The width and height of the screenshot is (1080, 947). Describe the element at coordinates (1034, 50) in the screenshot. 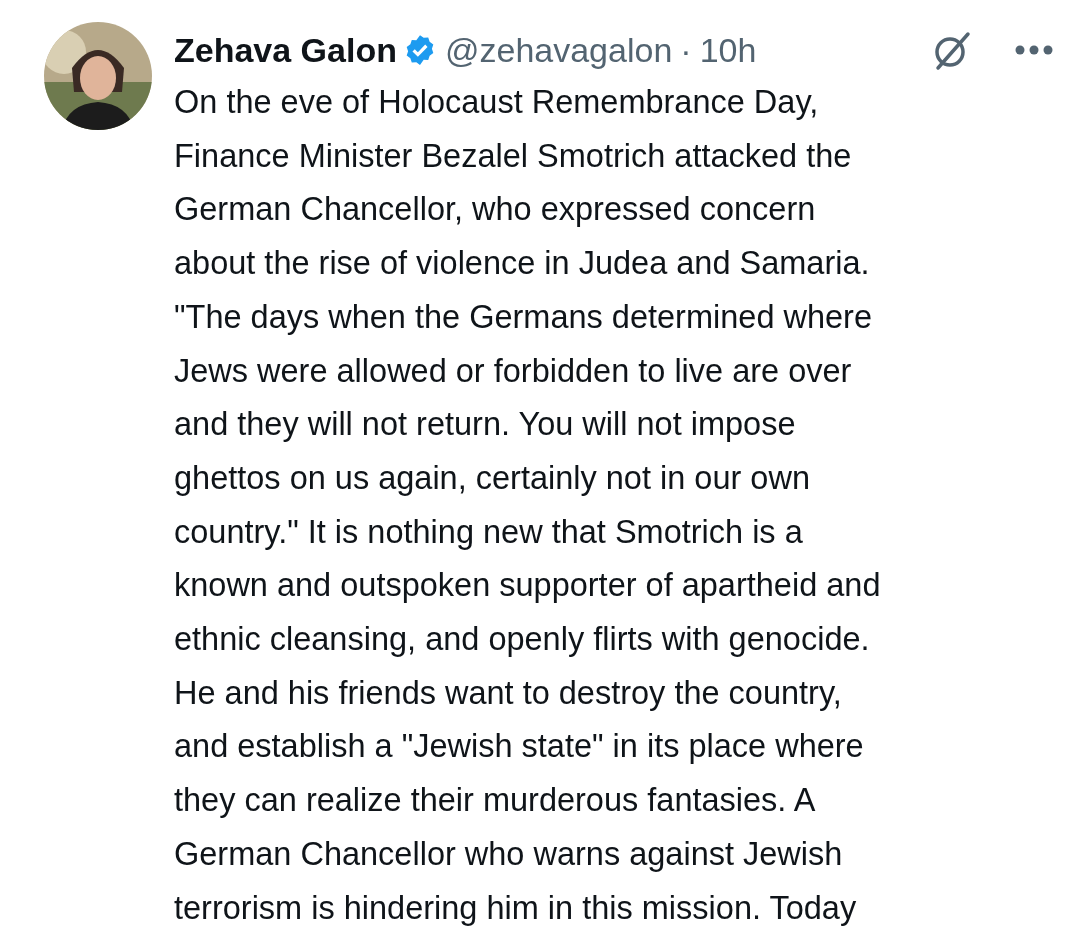

I see `more-options-icon` at that location.